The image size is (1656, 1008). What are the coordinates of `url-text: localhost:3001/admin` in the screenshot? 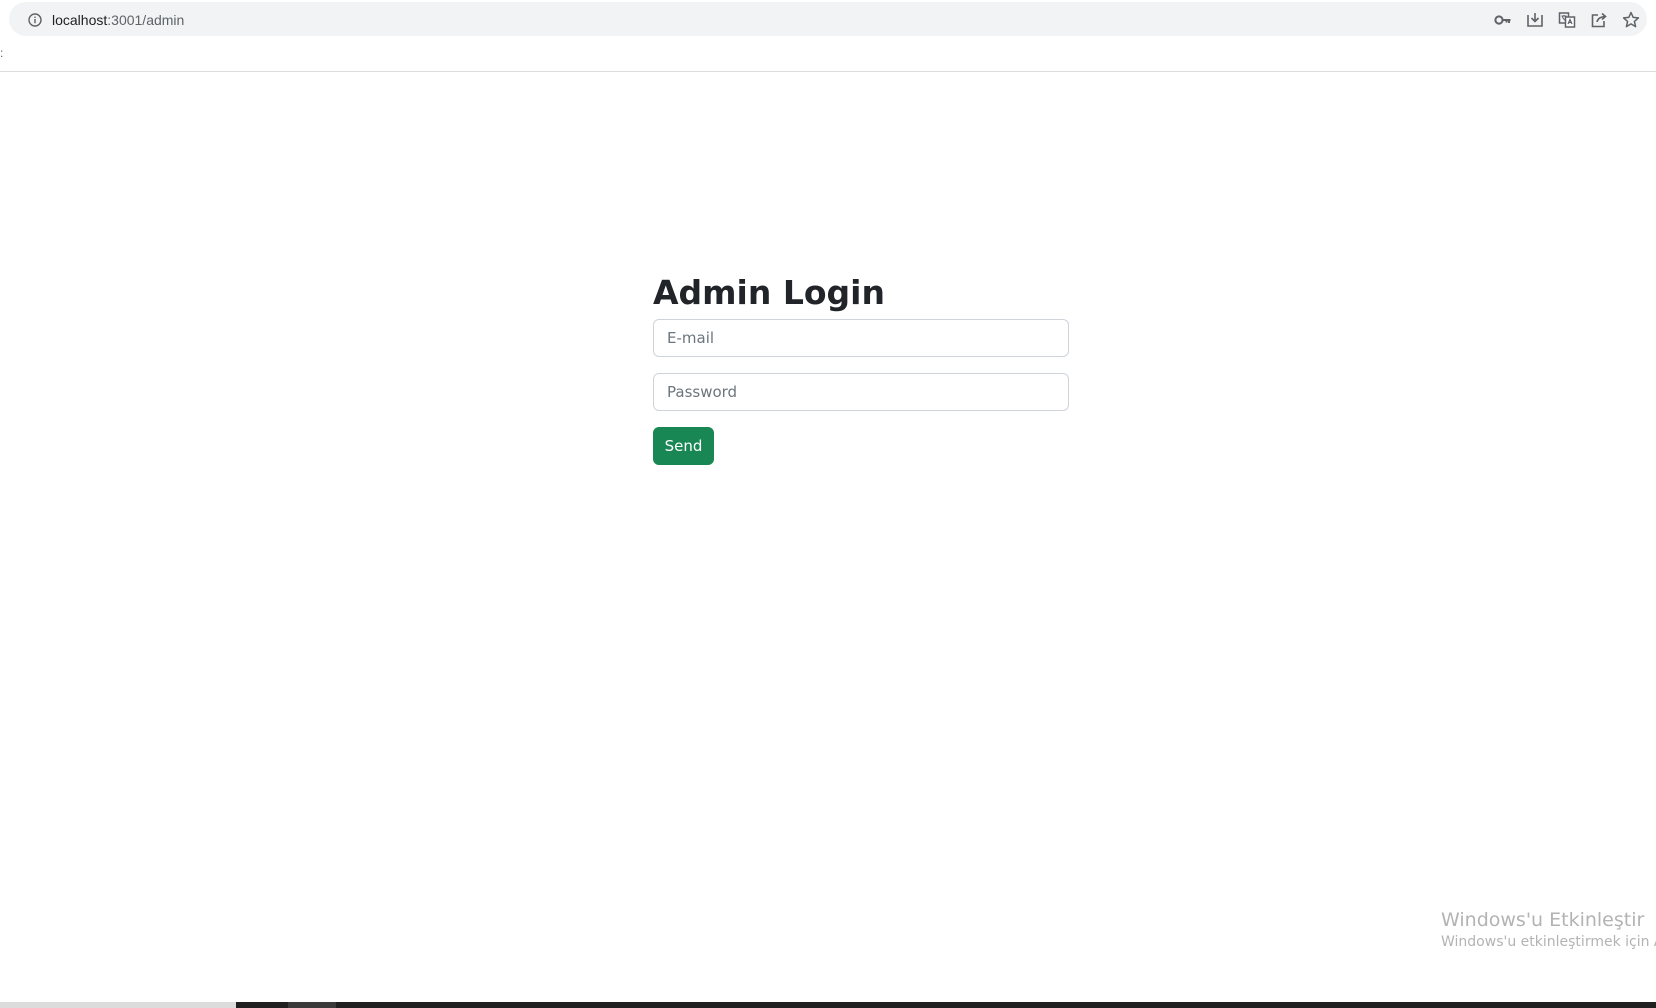 It's located at (118, 20).